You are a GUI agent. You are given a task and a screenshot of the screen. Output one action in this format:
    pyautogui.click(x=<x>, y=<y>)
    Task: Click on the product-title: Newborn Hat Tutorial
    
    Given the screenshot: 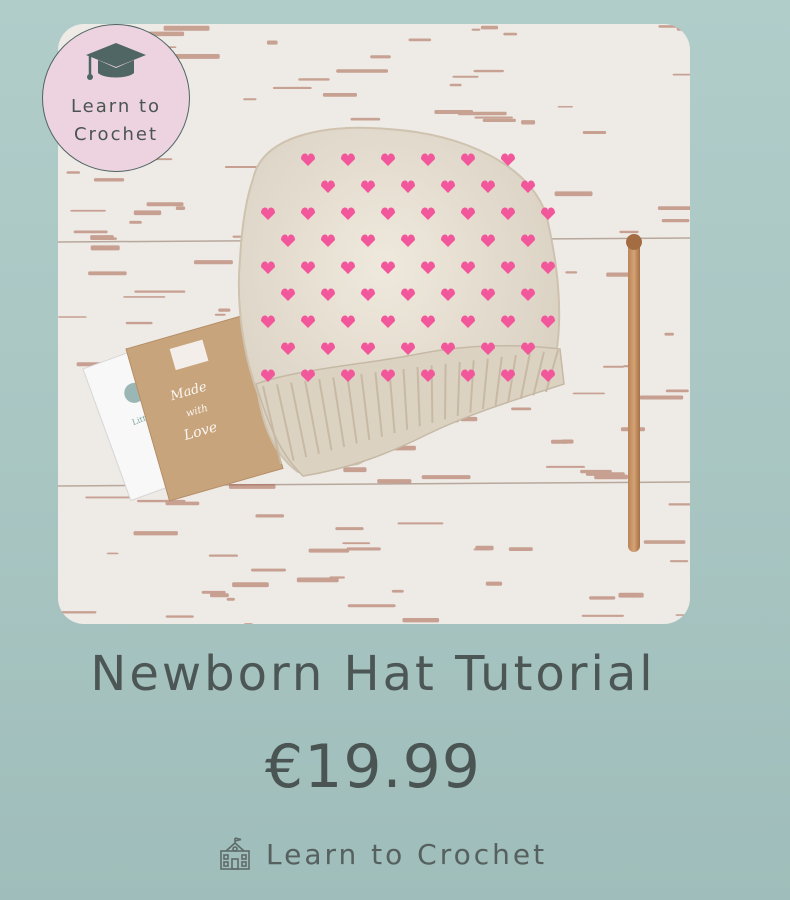 What is the action you would take?
    pyautogui.click(x=373, y=674)
    